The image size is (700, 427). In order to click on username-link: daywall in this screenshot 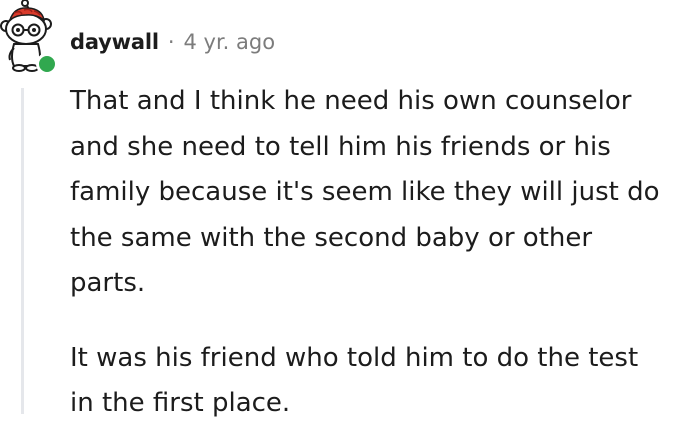, I will do `click(114, 42)`.